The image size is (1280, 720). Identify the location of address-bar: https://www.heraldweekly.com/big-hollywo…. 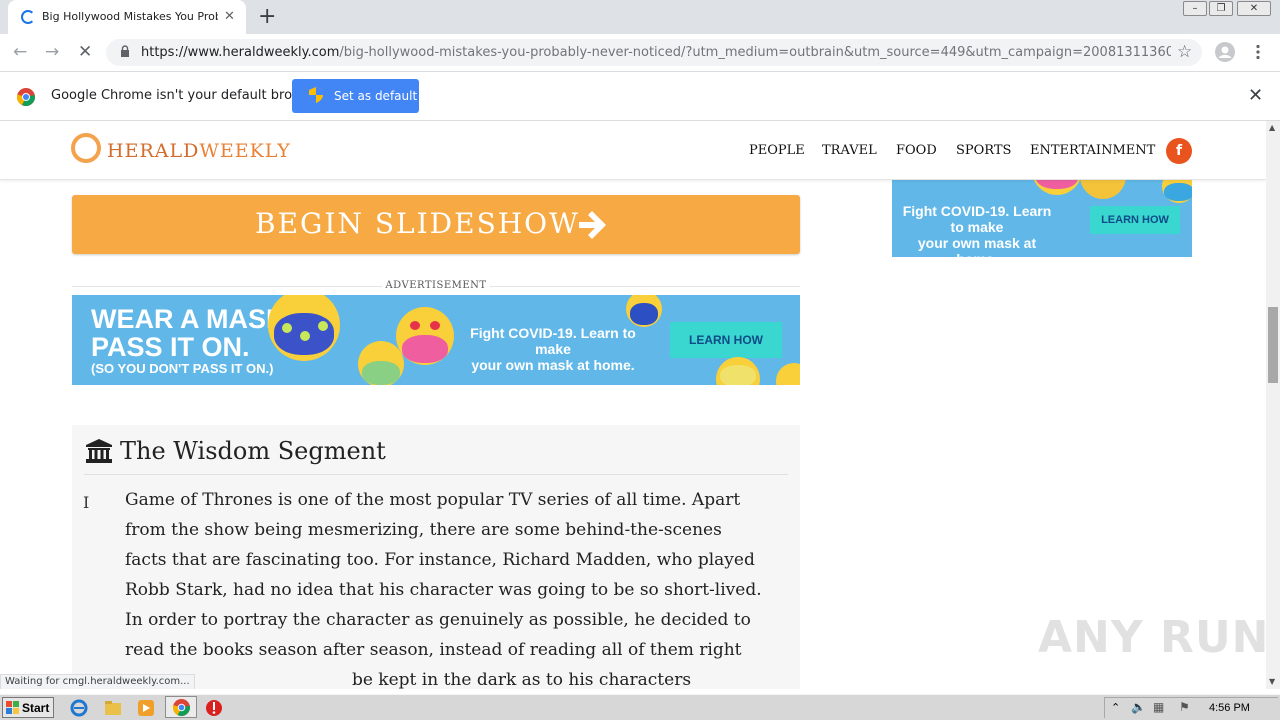
(654, 52).